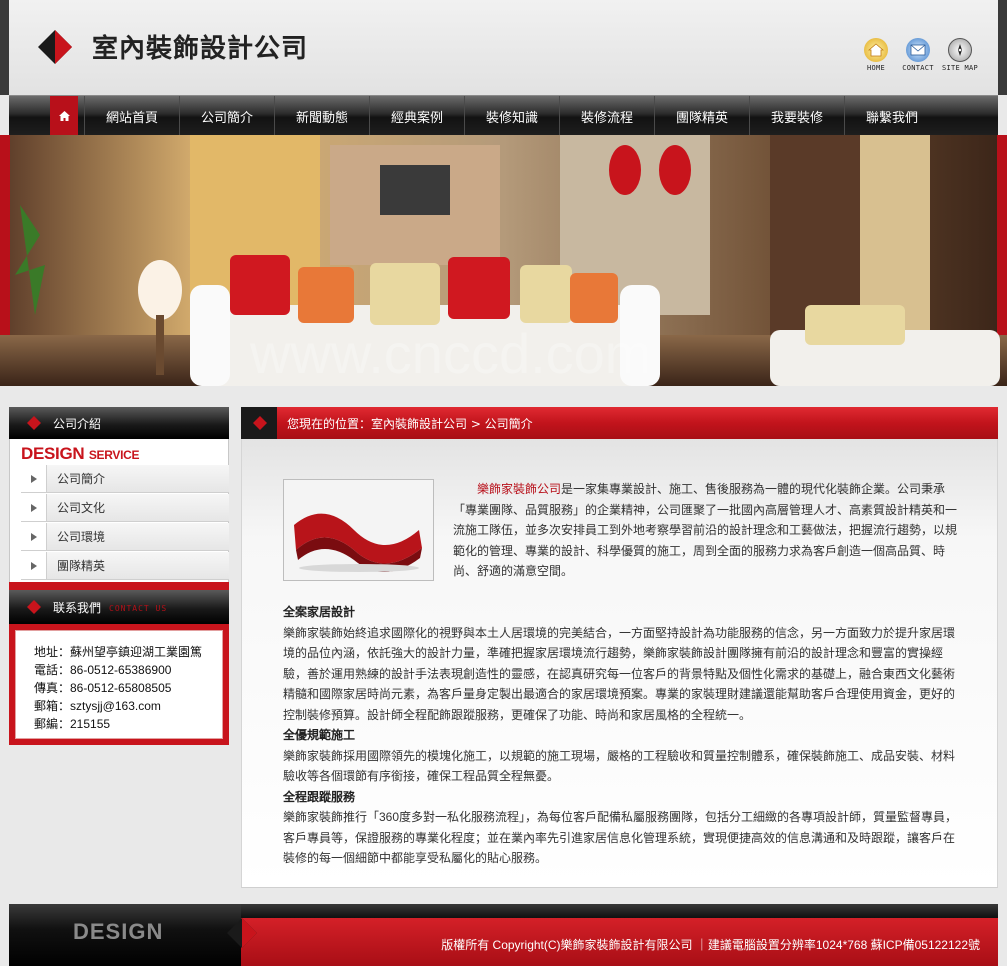  I want to click on sidebar-item-culture: 公司文化, so click(125, 508).